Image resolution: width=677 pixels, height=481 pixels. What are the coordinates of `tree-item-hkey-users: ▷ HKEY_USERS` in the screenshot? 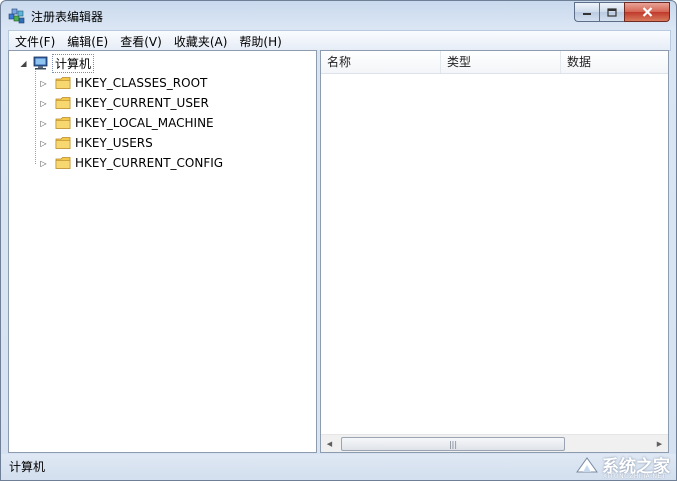 It's located at (96, 143).